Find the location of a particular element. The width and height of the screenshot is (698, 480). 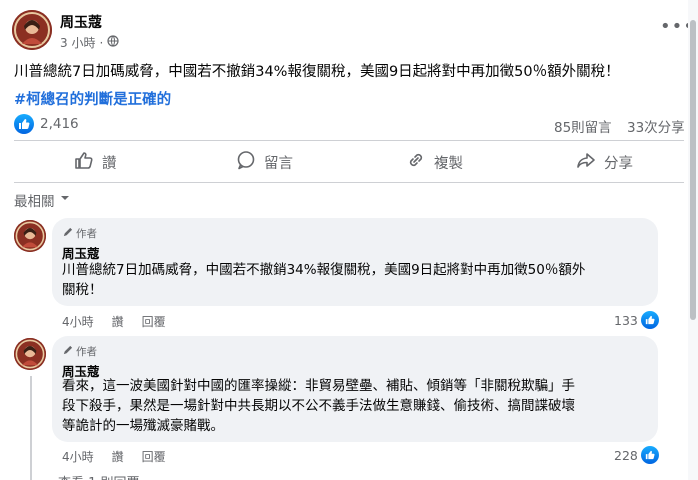

comment-button: 留言 is located at coordinates (264, 162).